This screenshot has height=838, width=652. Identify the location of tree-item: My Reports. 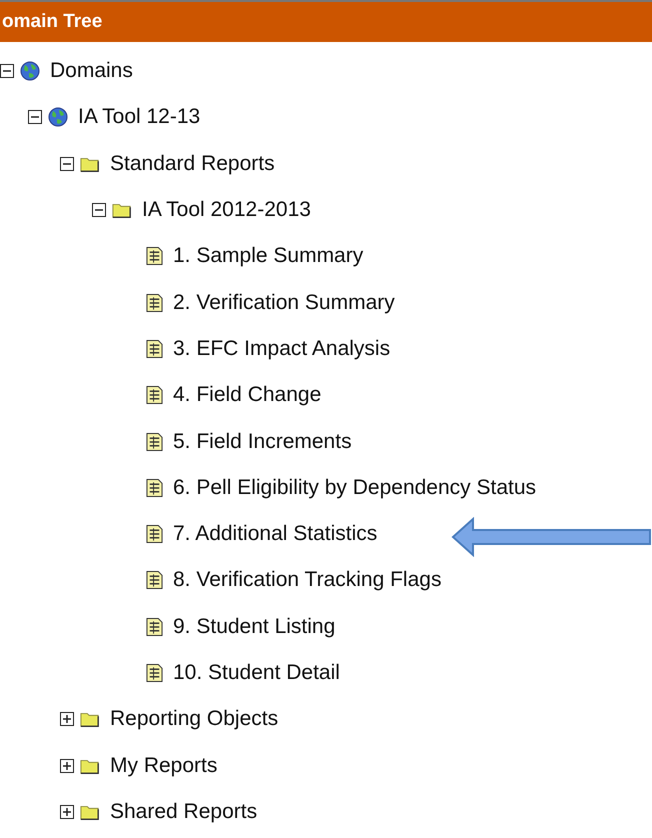
(164, 766).